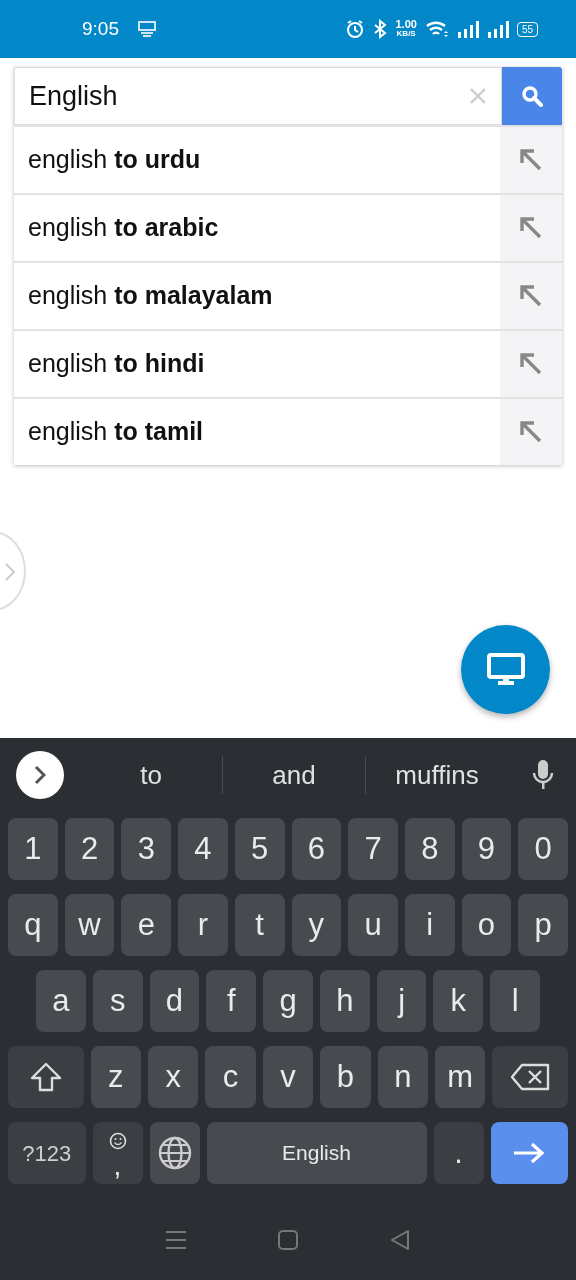 The image size is (576, 1280). I want to click on keyboard-key: y, so click(316, 925).